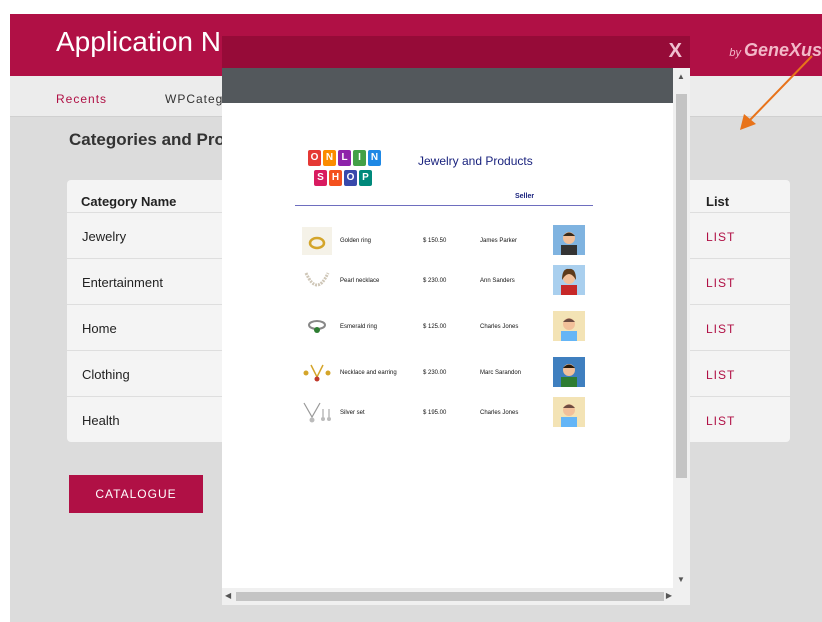  What do you see at coordinates (435, 413) in the screenshot?
I see `product-price: $ 195.00` at bounding box center [435, 413].